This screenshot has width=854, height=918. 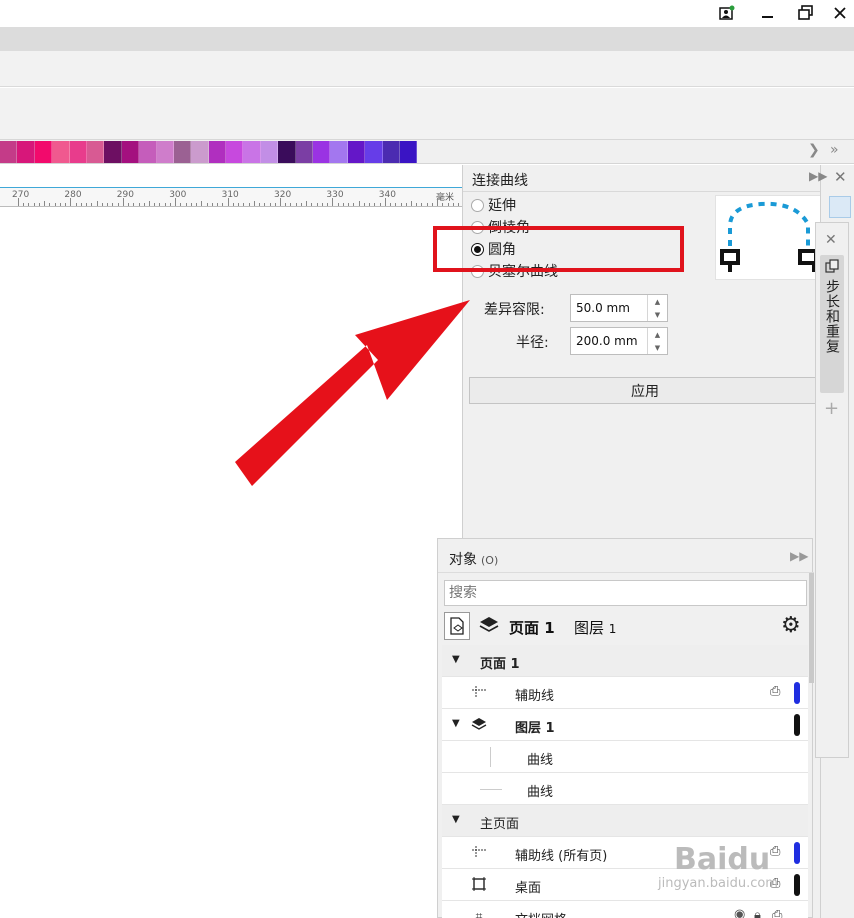 I want to click on color-palette, so click(x=209, y=152).